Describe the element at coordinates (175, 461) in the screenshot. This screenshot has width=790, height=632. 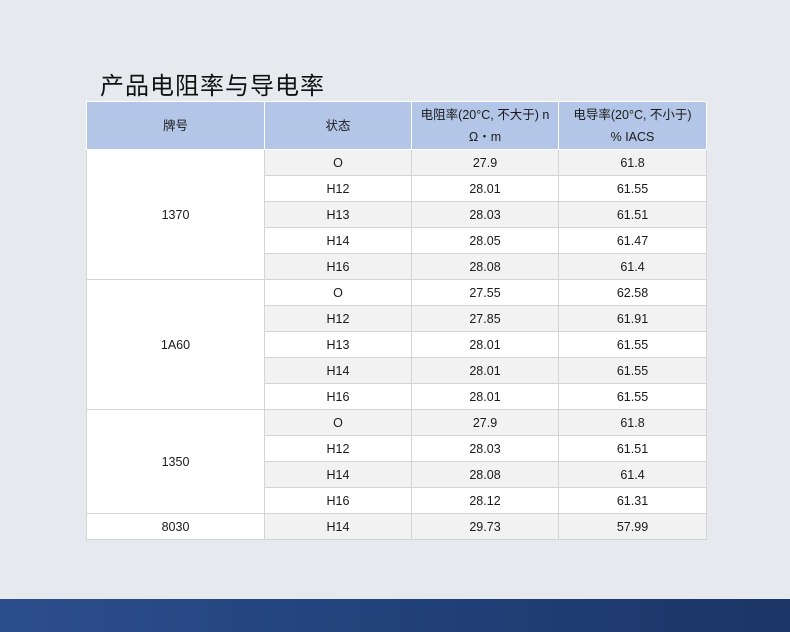
I see `grade-cell: 1350` at that location.